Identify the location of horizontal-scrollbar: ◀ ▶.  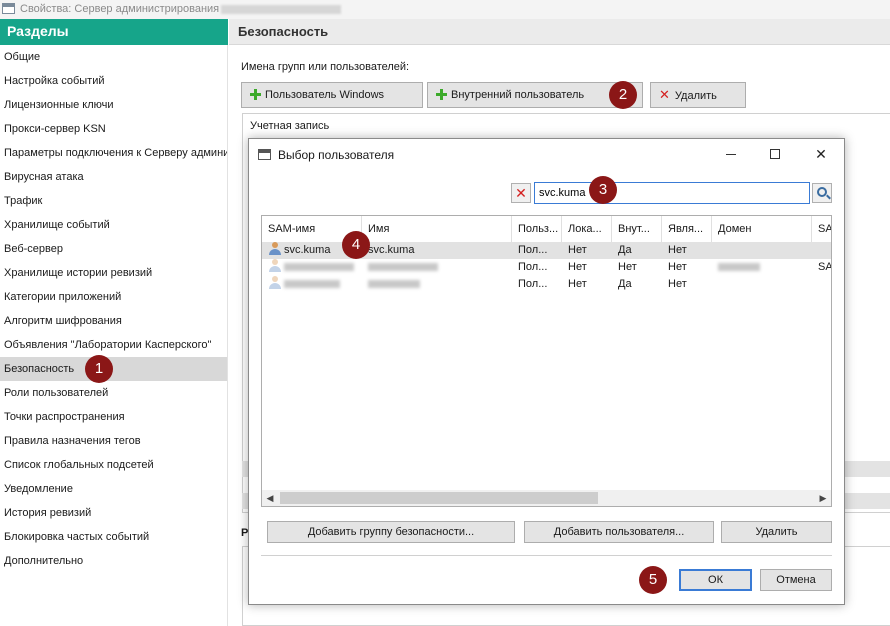
(546, 498).